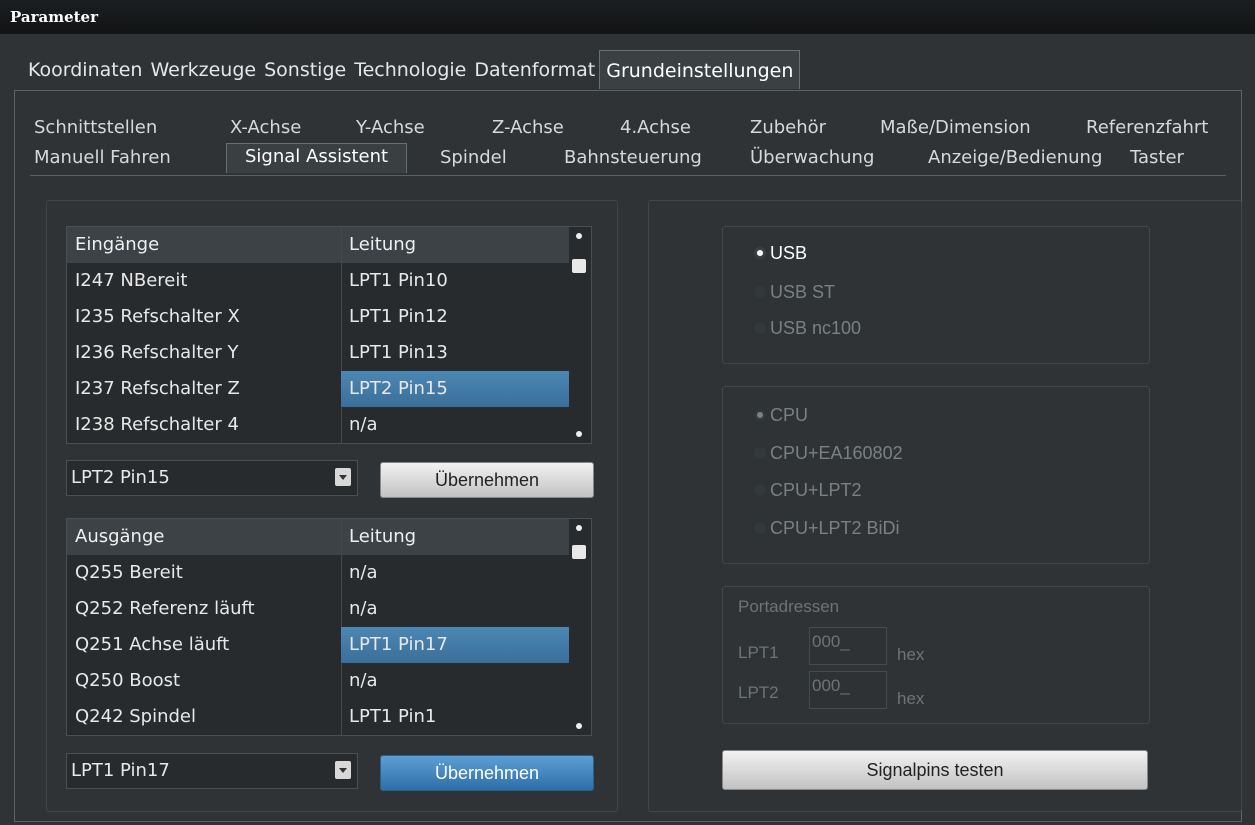 Image resolution: width=1255 pixels, height=825 pixels. Describe the element at coordinates (318, 537) in the screenshot. I see `outputs-table-header: Ausgänge Leitung` at that location.